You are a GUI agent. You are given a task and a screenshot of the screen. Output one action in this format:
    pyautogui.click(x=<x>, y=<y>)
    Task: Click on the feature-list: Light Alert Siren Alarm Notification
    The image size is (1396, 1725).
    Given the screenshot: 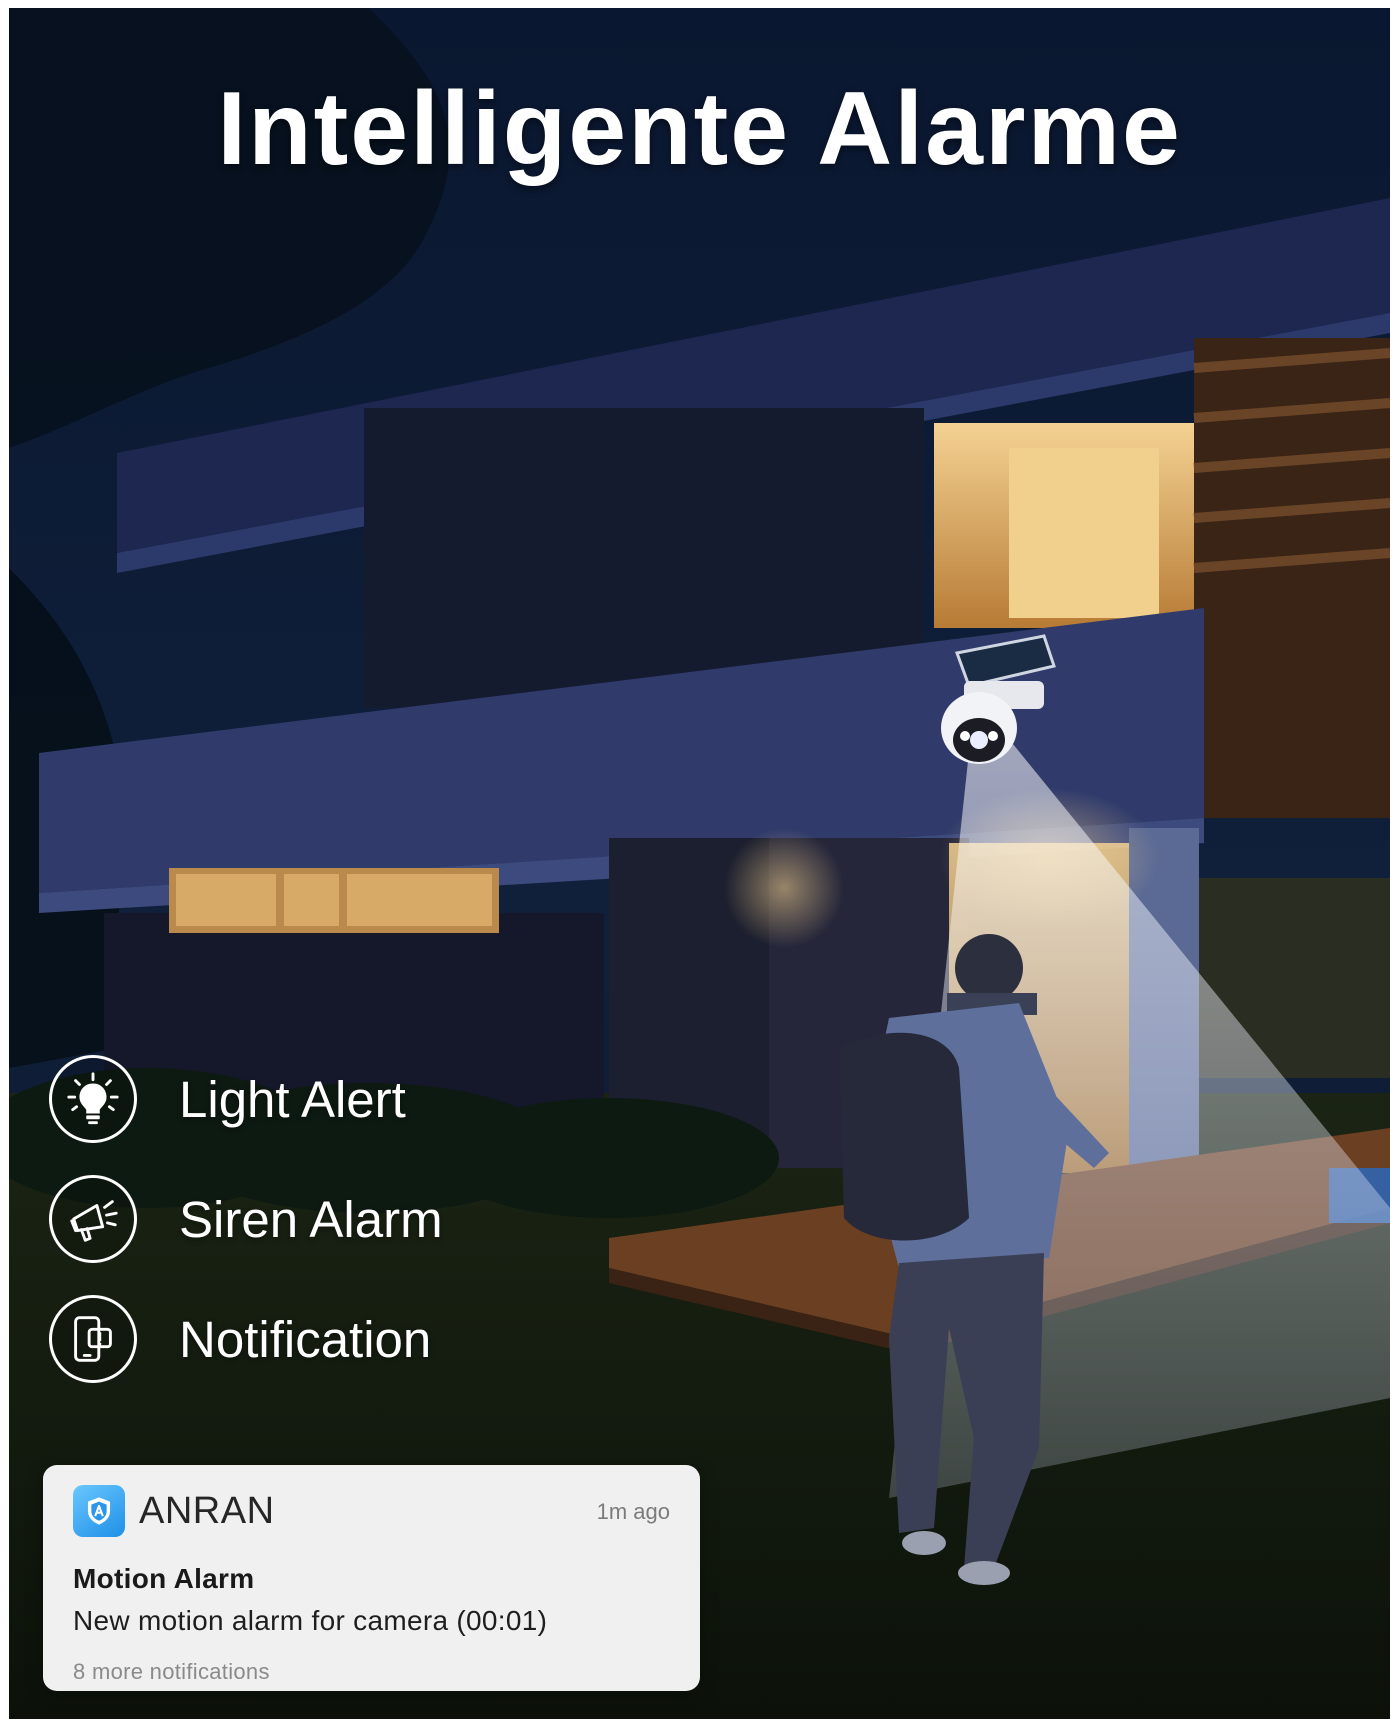 What is the action you would take?
    pyautogui.click(x=246, y=1232)
    